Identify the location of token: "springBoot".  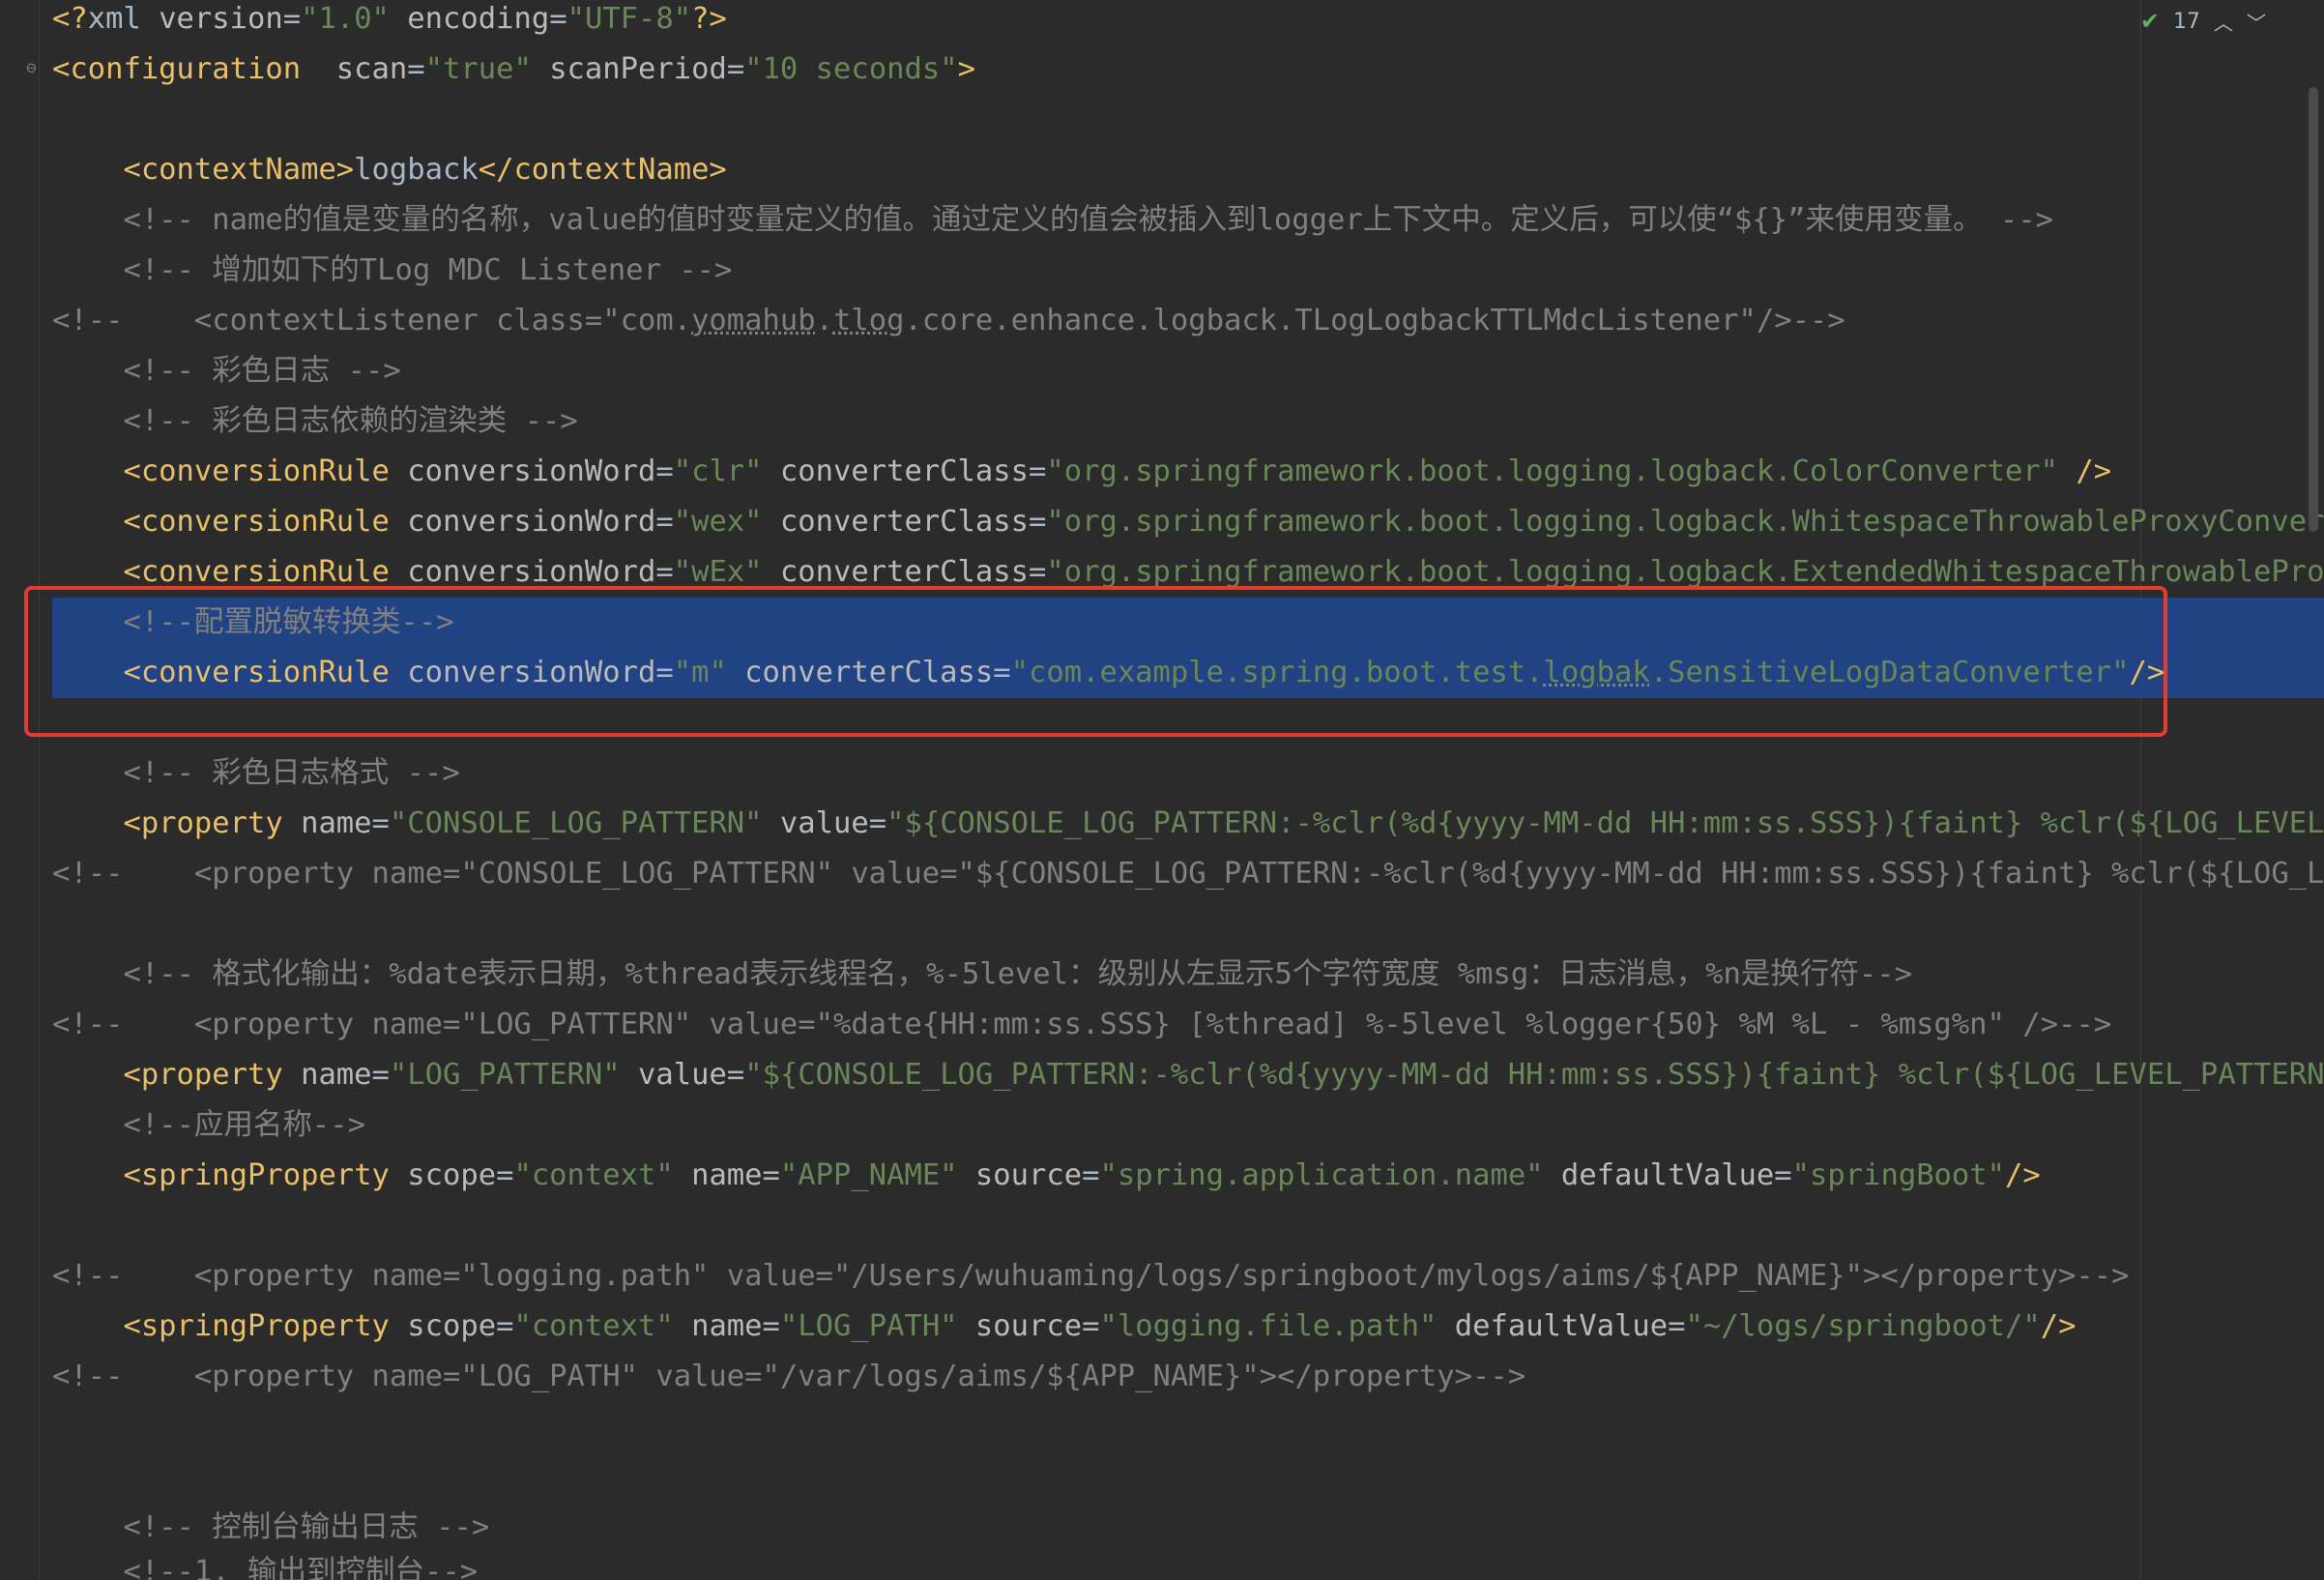
(1898, 1175).